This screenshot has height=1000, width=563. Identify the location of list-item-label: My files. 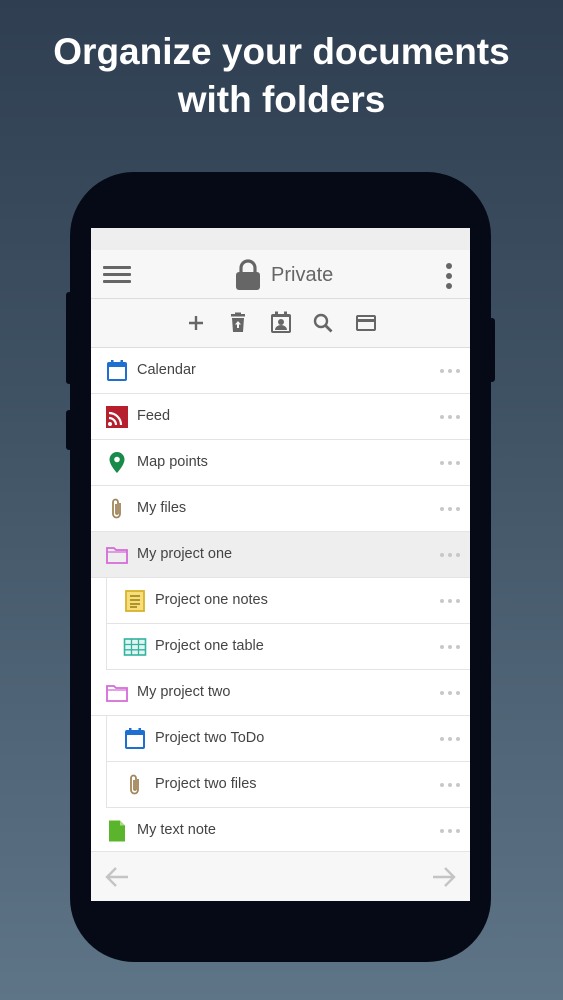
(162, 508).